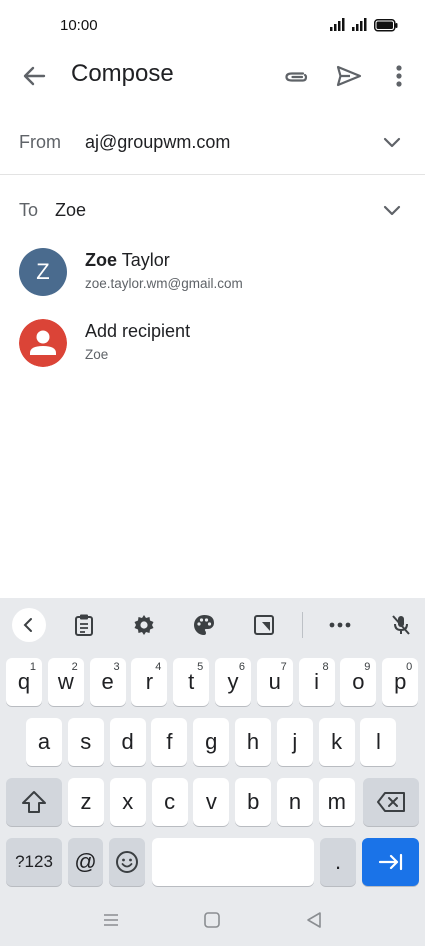 This screenshot has width=425, height=946. I want to click on key-j: j, so click(294, 742).